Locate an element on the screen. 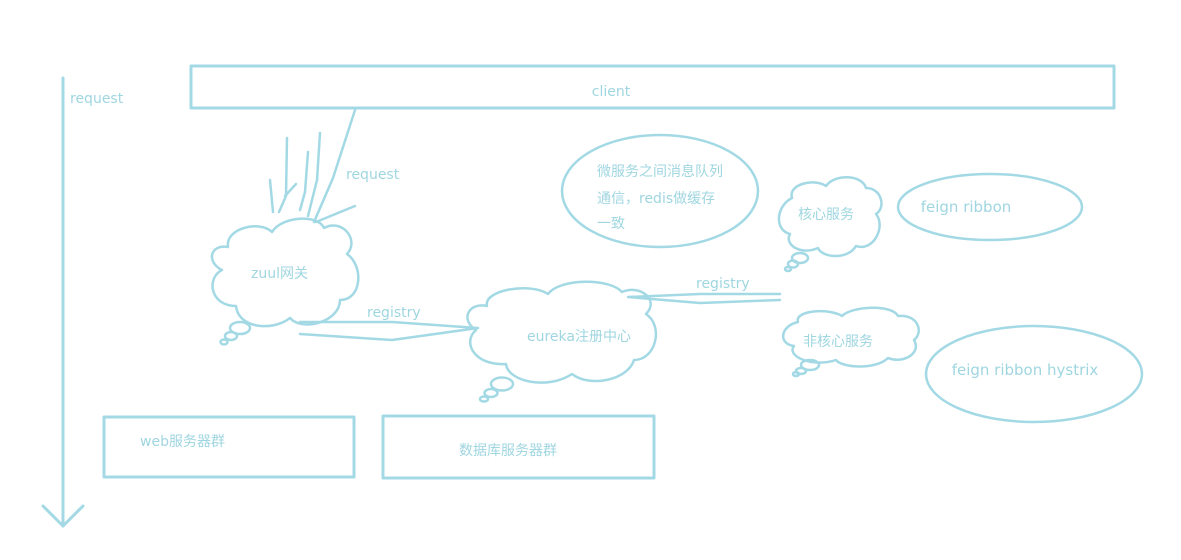  registry-right-label: registry is located at coordinates (723, 284).